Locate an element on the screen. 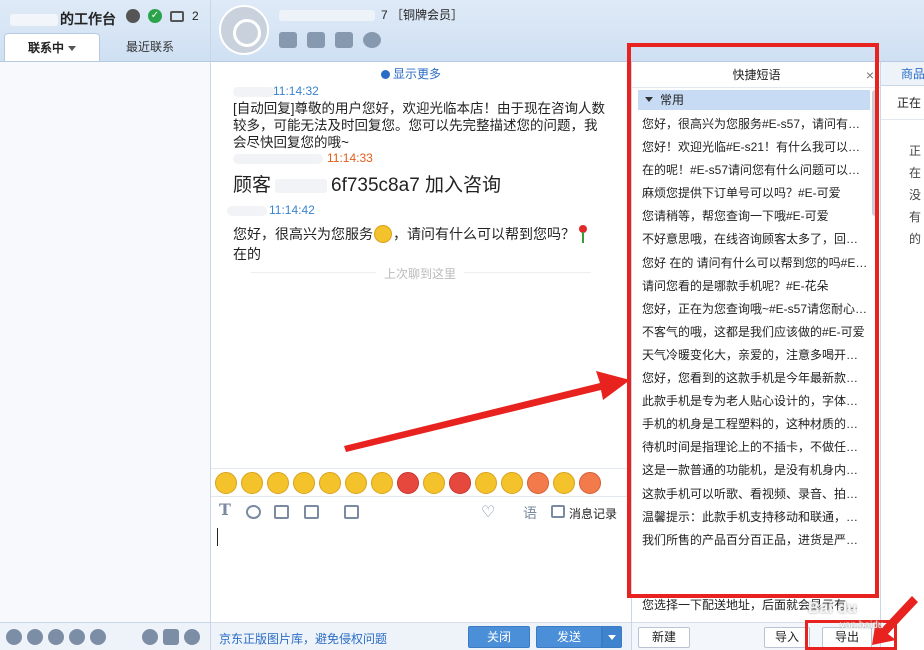  shy-emoji-icon is located at coordinates (252, 482).